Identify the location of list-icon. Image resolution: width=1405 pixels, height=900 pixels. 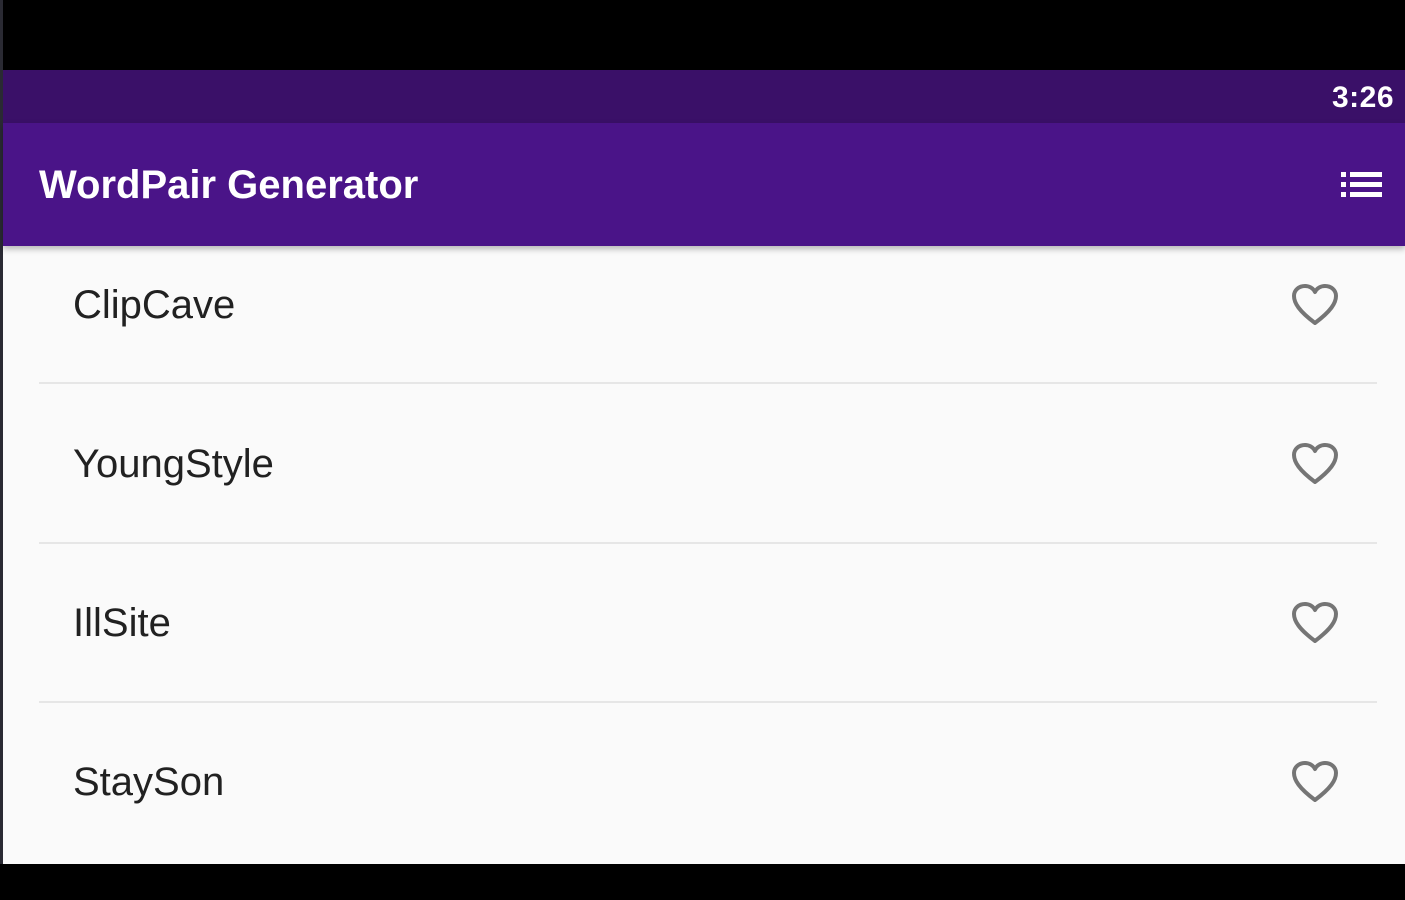
(1361, 184).